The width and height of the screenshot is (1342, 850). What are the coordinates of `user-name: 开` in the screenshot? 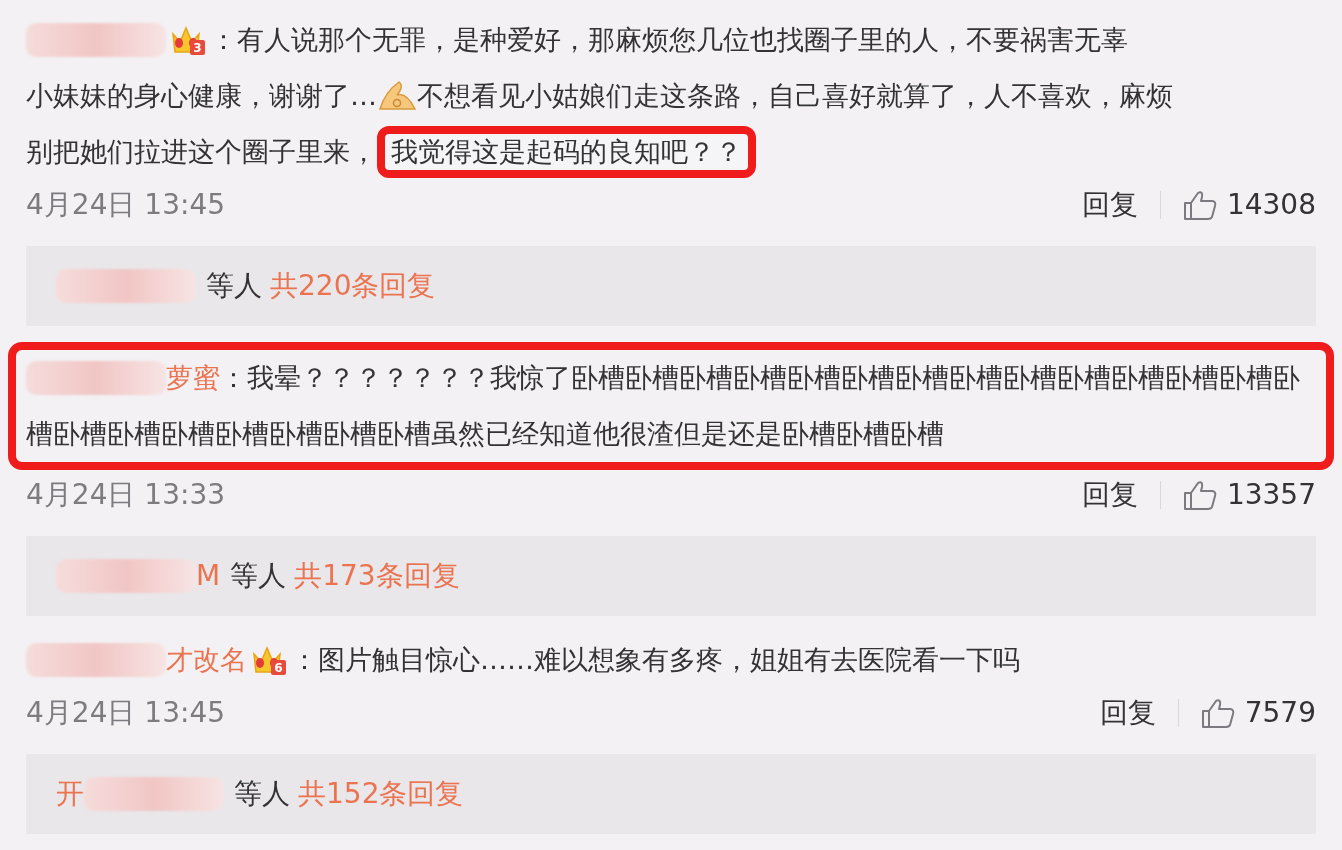 It's located at (70, 793).